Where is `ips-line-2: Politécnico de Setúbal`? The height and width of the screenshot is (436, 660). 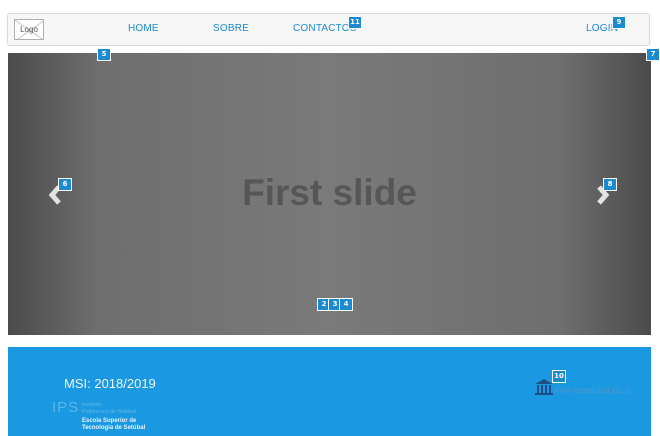 ips-line-2: Politécnico de Setúbal is located at coordinates (109, 412).